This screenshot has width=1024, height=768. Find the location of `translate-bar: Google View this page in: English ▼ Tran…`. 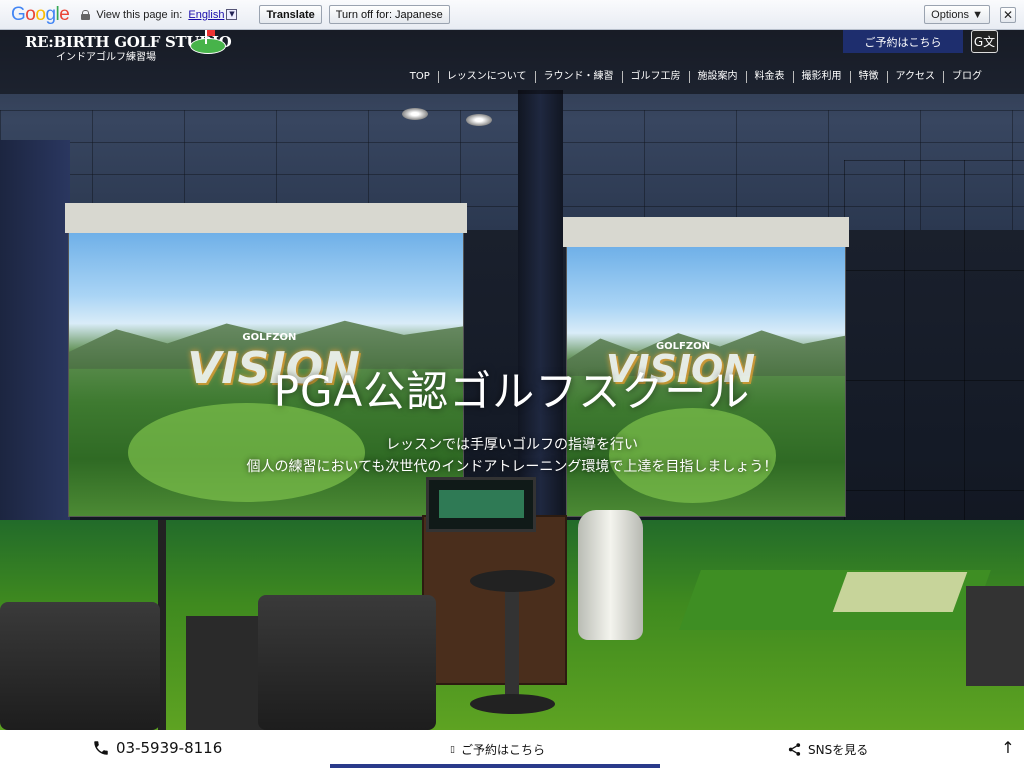

translate-bar: Google View this page in: English ▼ Tran… is located at coordinates (512, 15).